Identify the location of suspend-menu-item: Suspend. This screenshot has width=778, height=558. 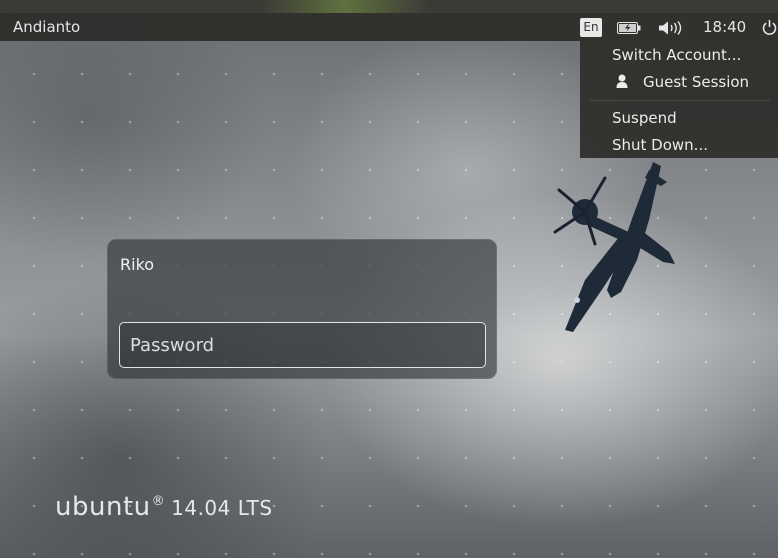
(644, 118).